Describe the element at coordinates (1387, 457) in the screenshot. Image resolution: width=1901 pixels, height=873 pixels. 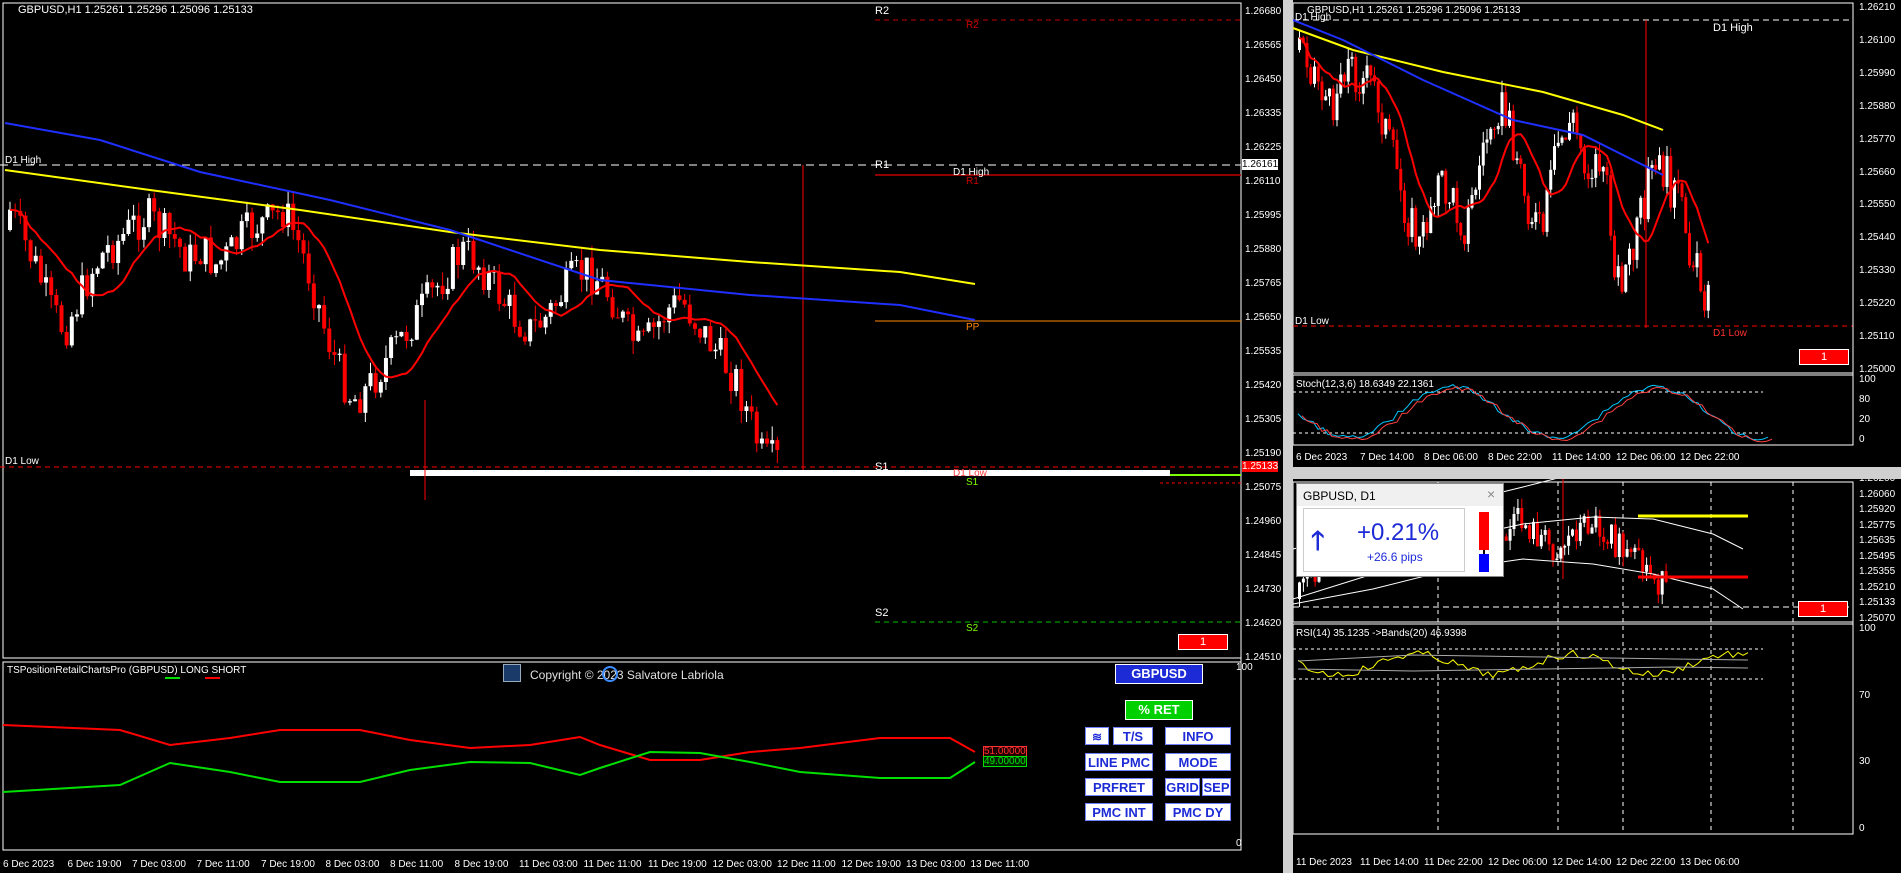
I see `time-axis-label: 7 Dec 14:00` at that location.